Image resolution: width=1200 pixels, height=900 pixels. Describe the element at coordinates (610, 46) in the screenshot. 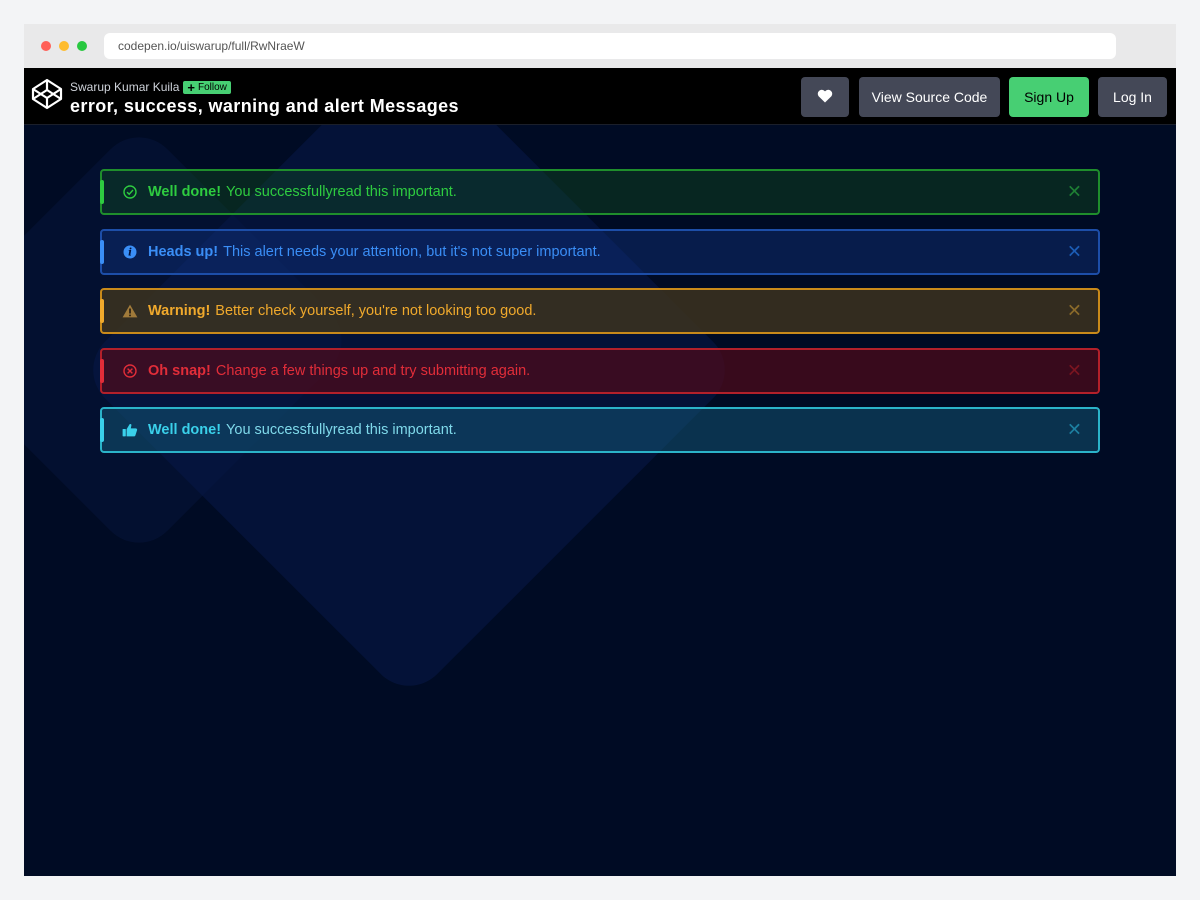

I see `address-bar: codepen.io/uiswarup/full/RwNraeW` at that location.